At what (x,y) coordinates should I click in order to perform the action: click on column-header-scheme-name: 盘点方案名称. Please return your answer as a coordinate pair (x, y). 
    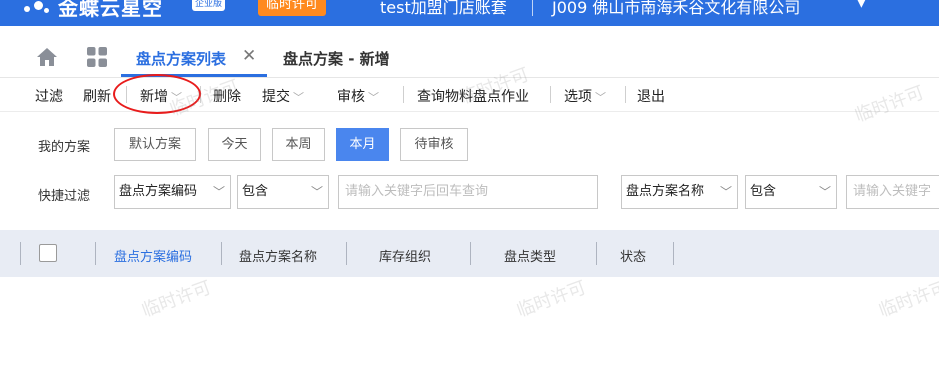
    Looking at the image, I should click on (278, 255).